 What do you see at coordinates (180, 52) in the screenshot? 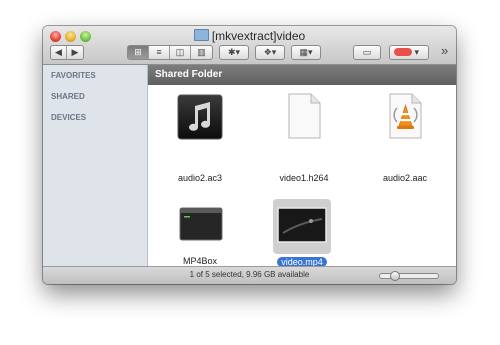
I see `column-view-button: ◫` at bounding box center [180, 52].